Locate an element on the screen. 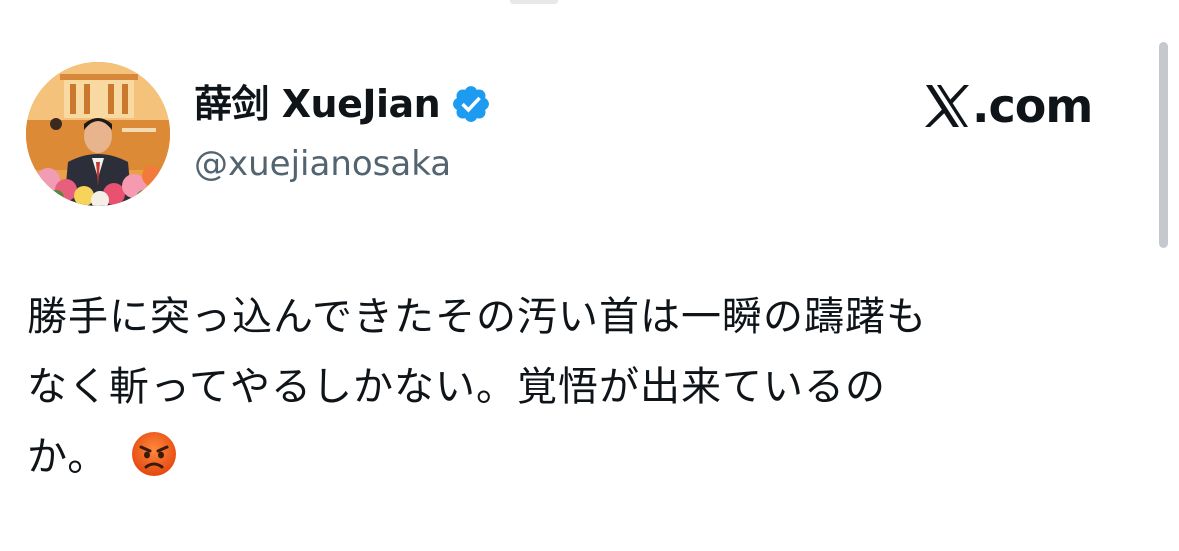  avatar-photo is located at coordinates (98, 134).